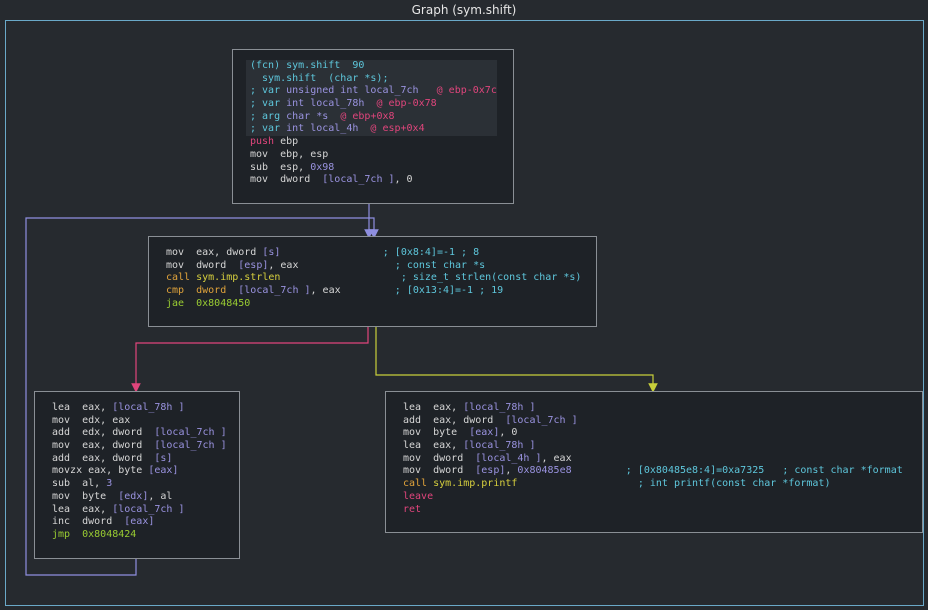  Describe the element at coordinates (265, 167) in the screenshot. I see `code-token: sub` at that location.